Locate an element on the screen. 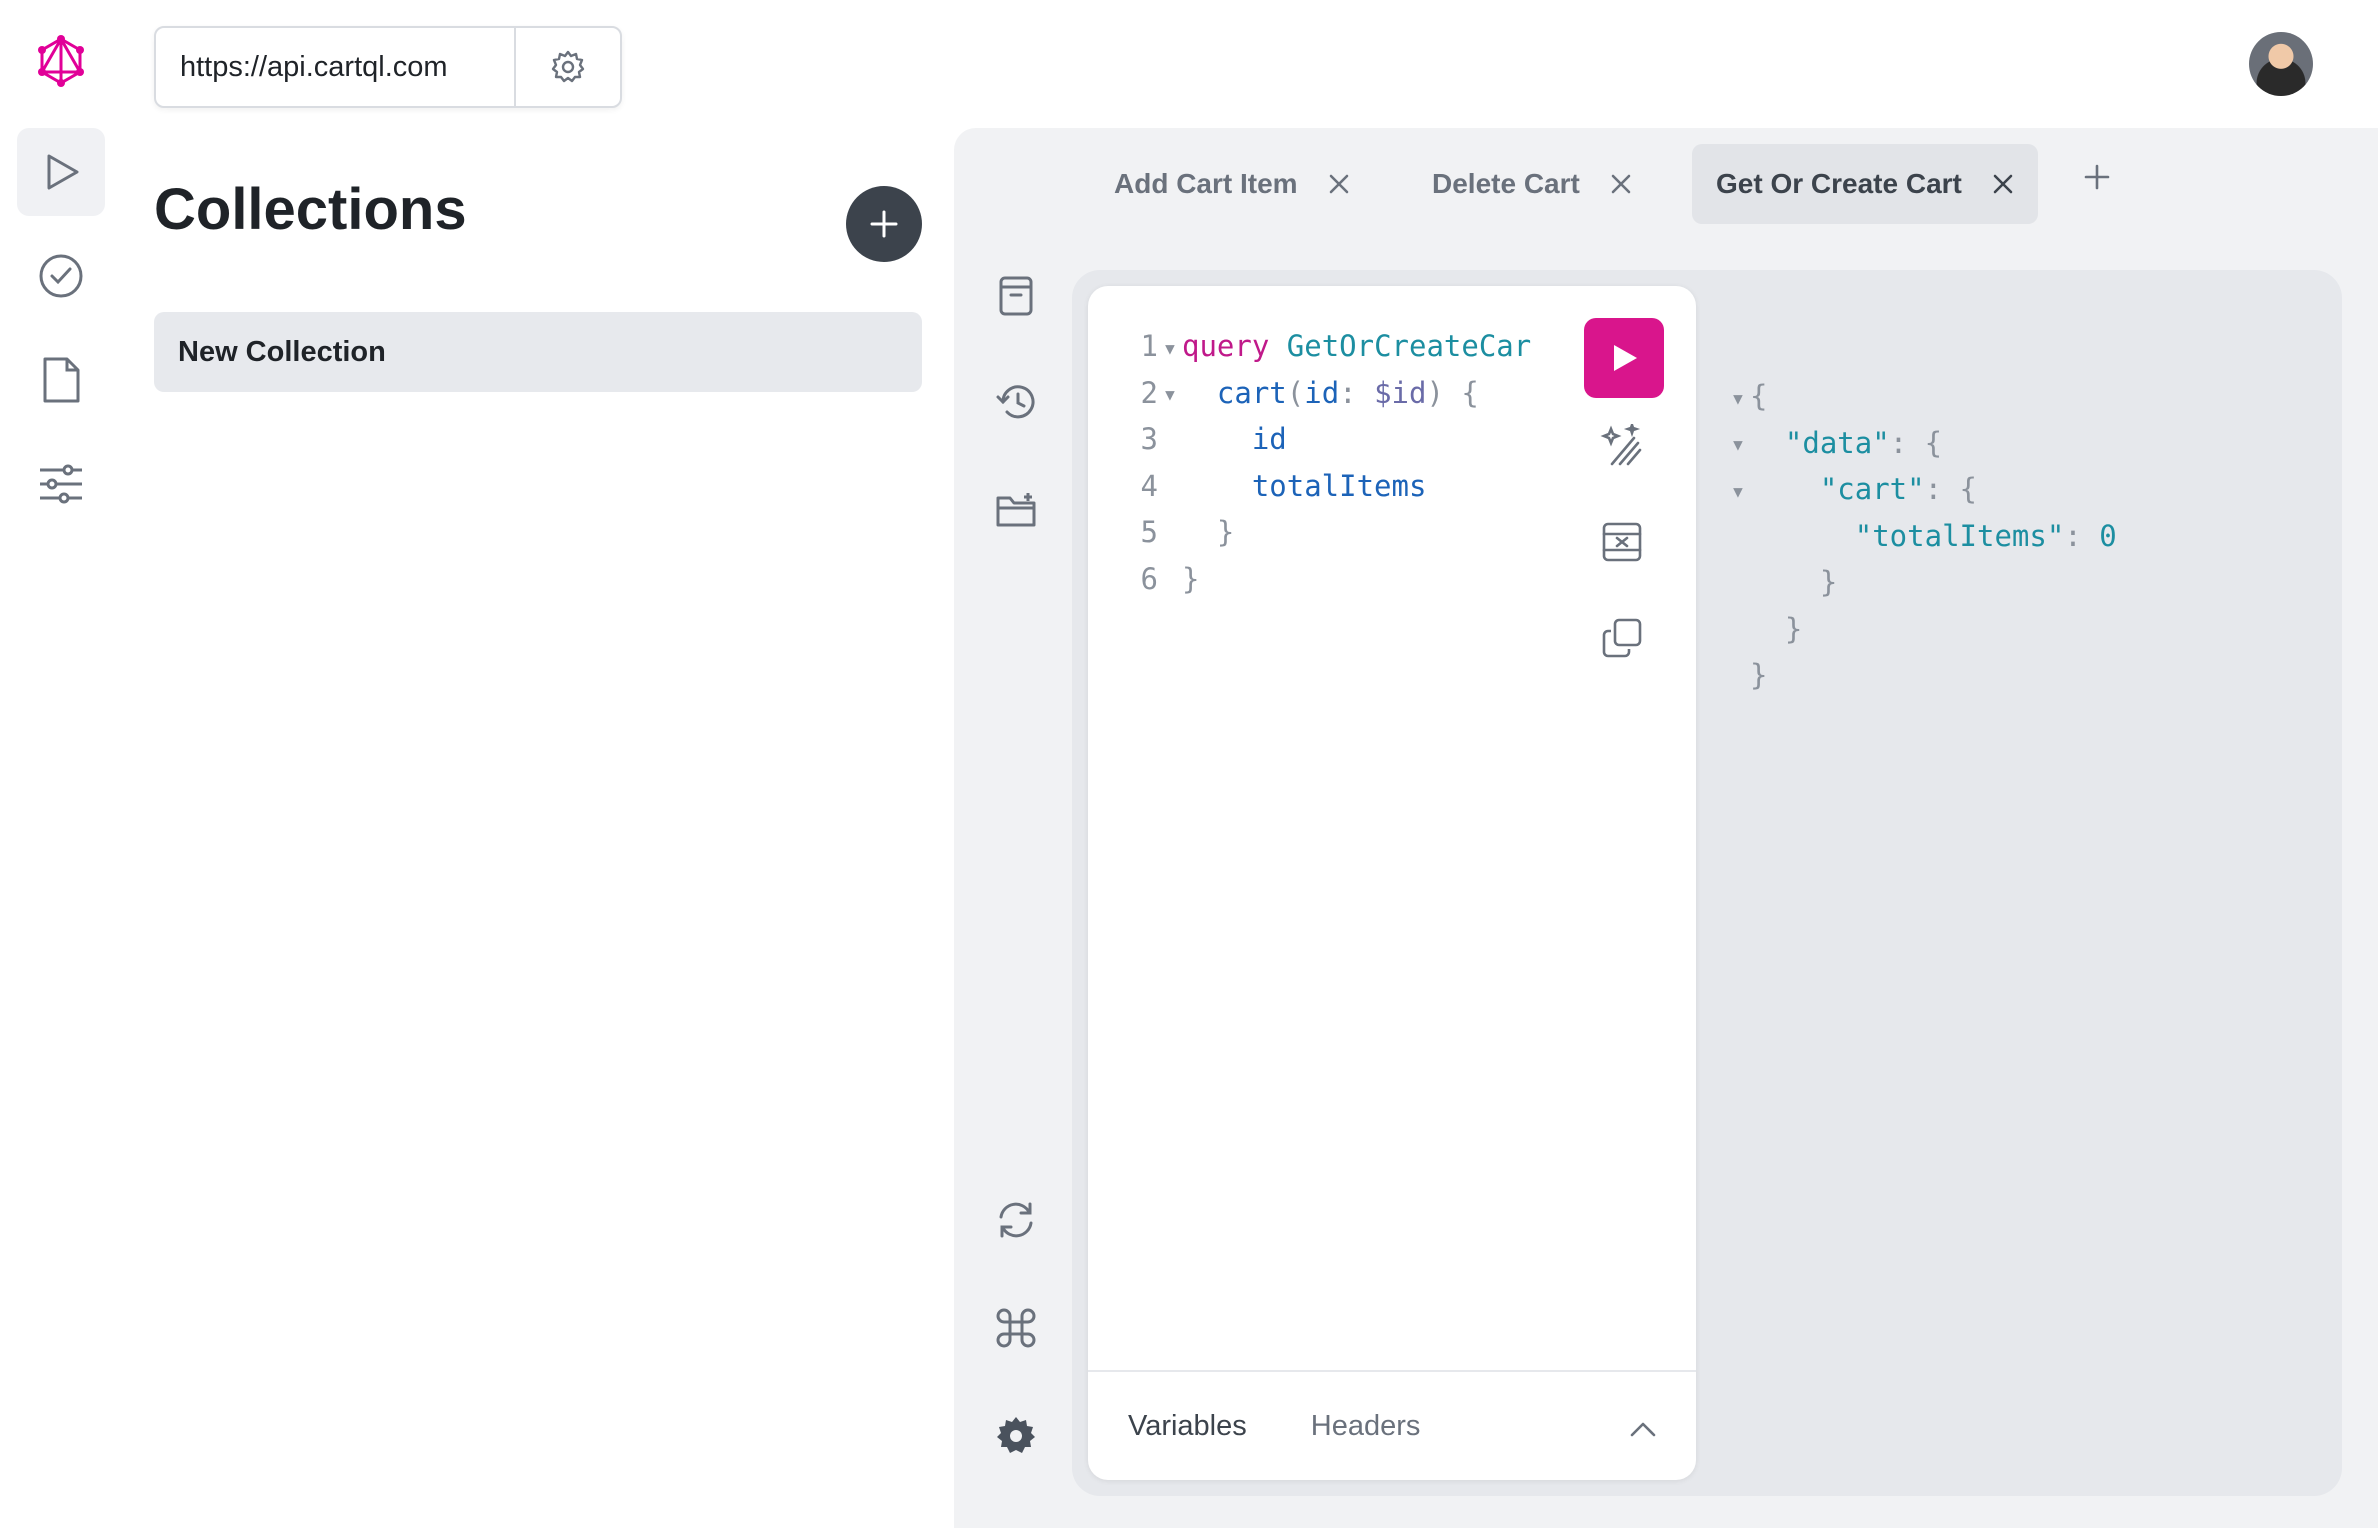 This screenshot has height=1528, width=2378. collection-item: New Collection is located at coordinates (538, 352).